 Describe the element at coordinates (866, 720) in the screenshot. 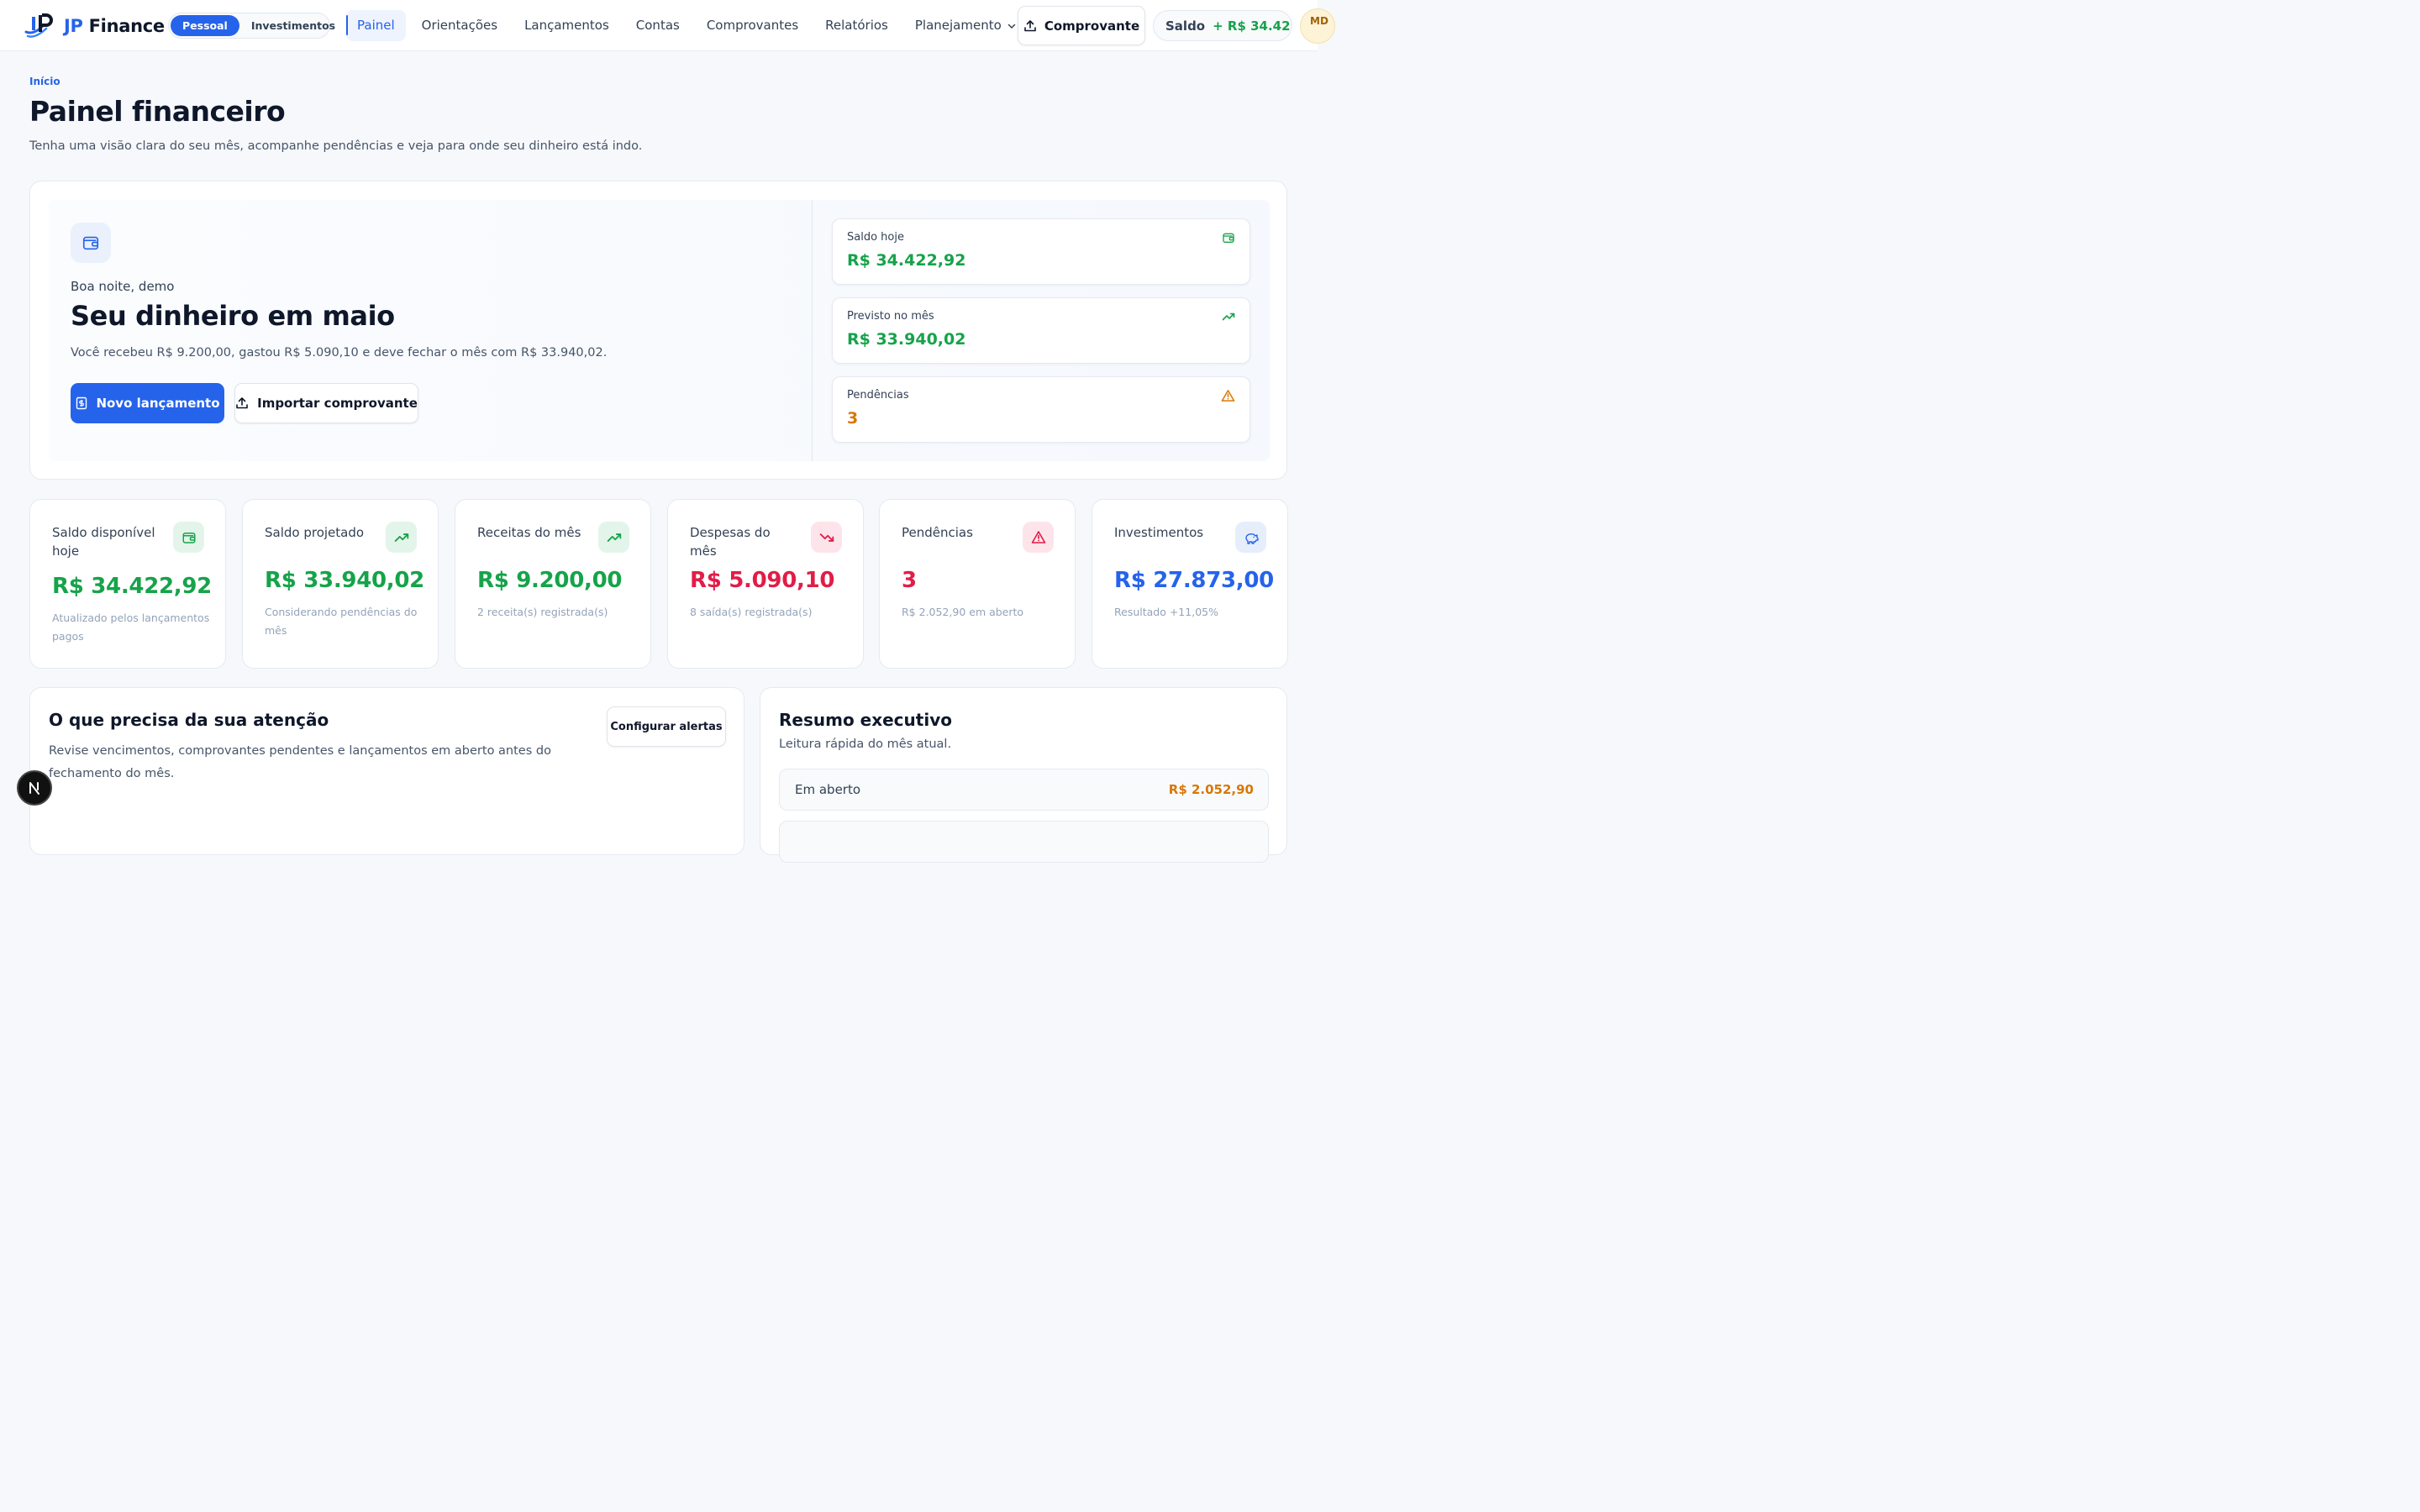

I see `executive-title: Resumo executivo` at that location.